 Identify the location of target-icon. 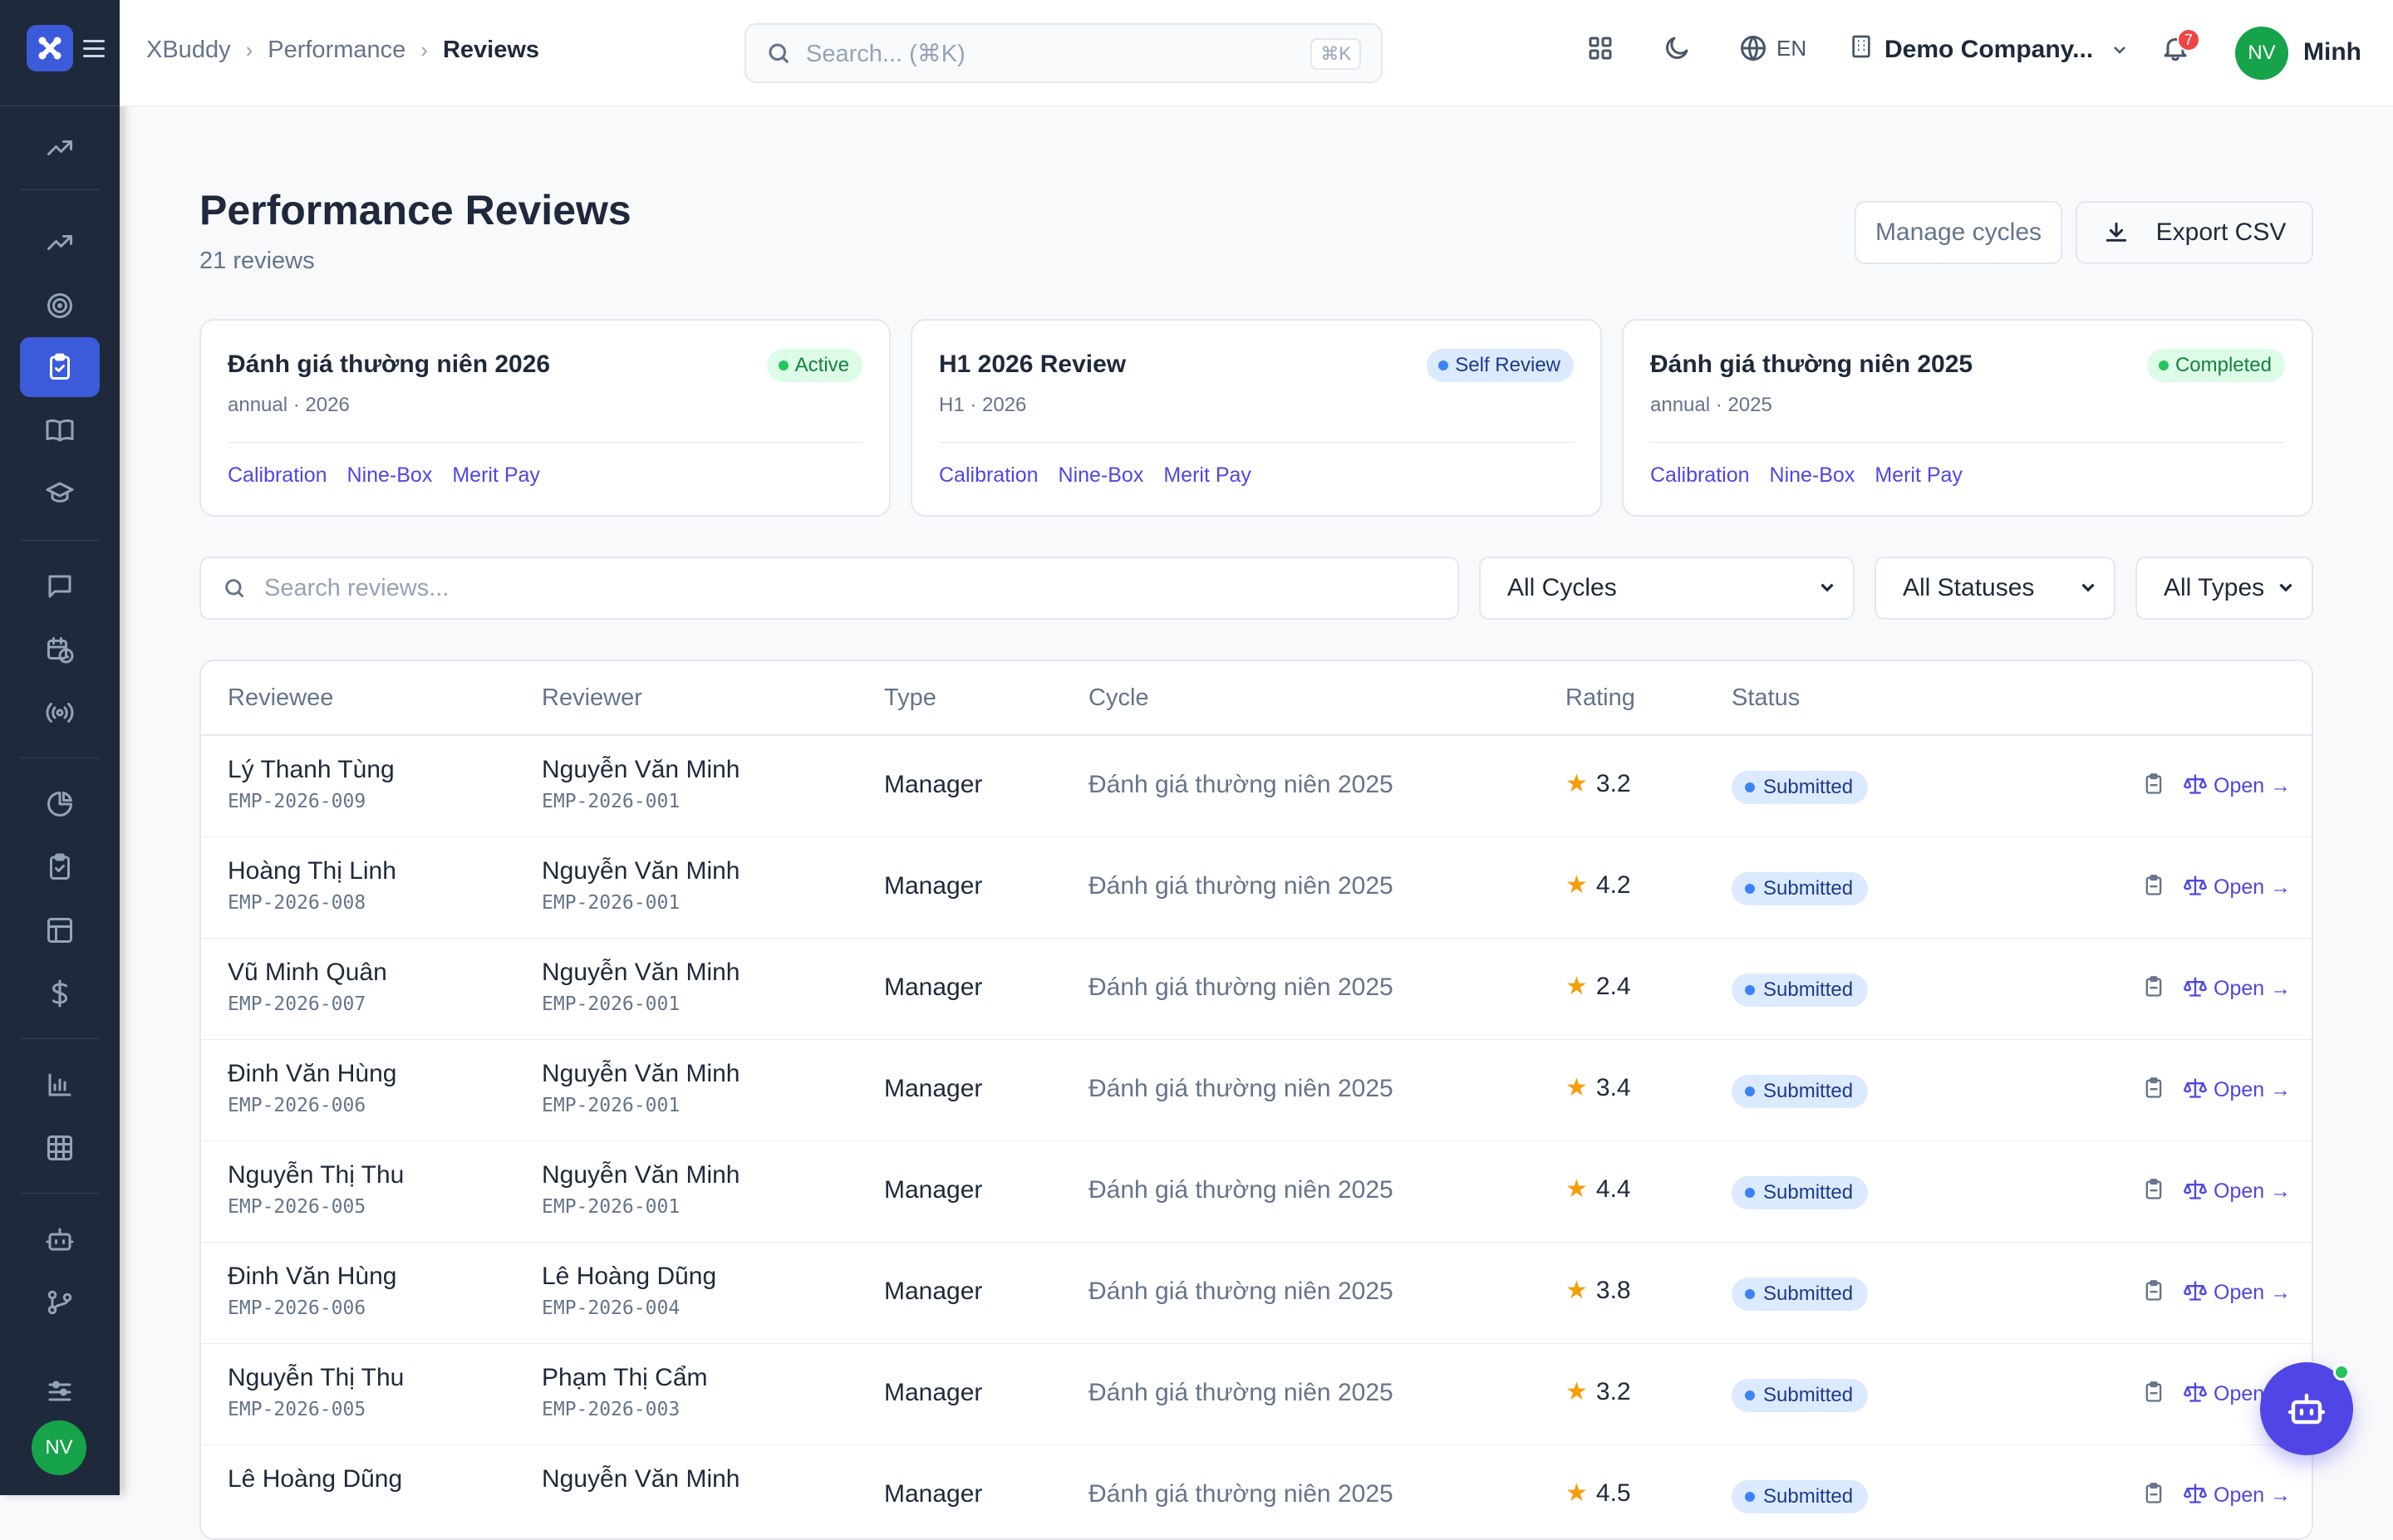
(60, 306).